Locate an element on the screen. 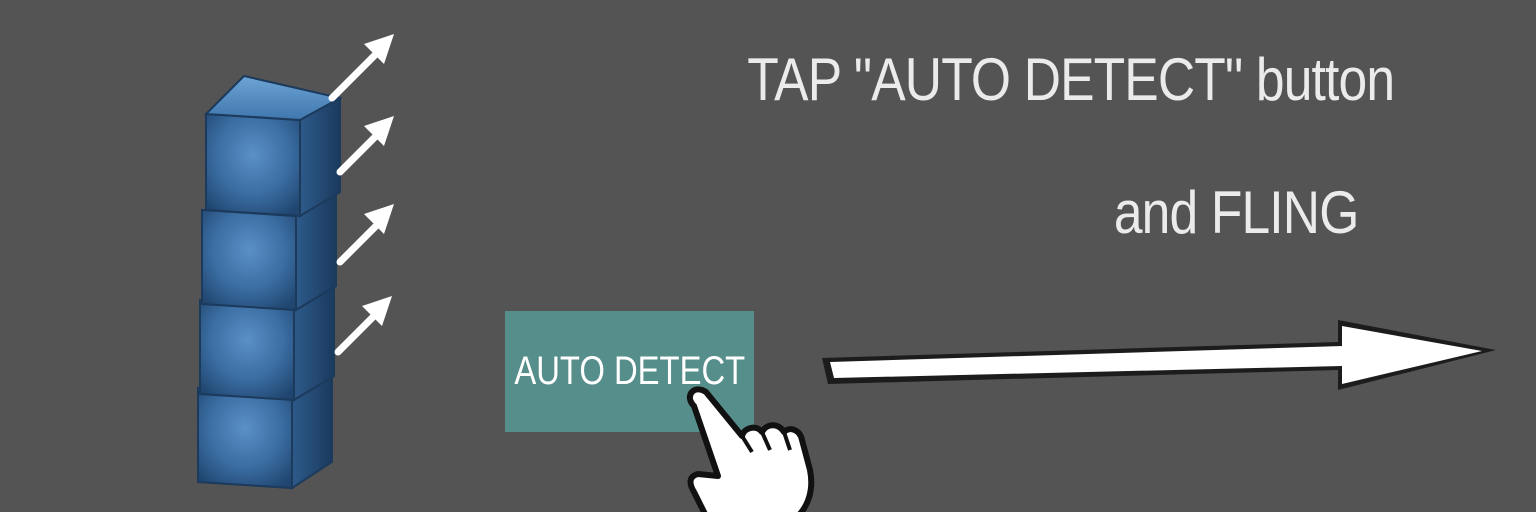  auto-detect-button: AUTO DETECT is located at coordinates (629, 371).